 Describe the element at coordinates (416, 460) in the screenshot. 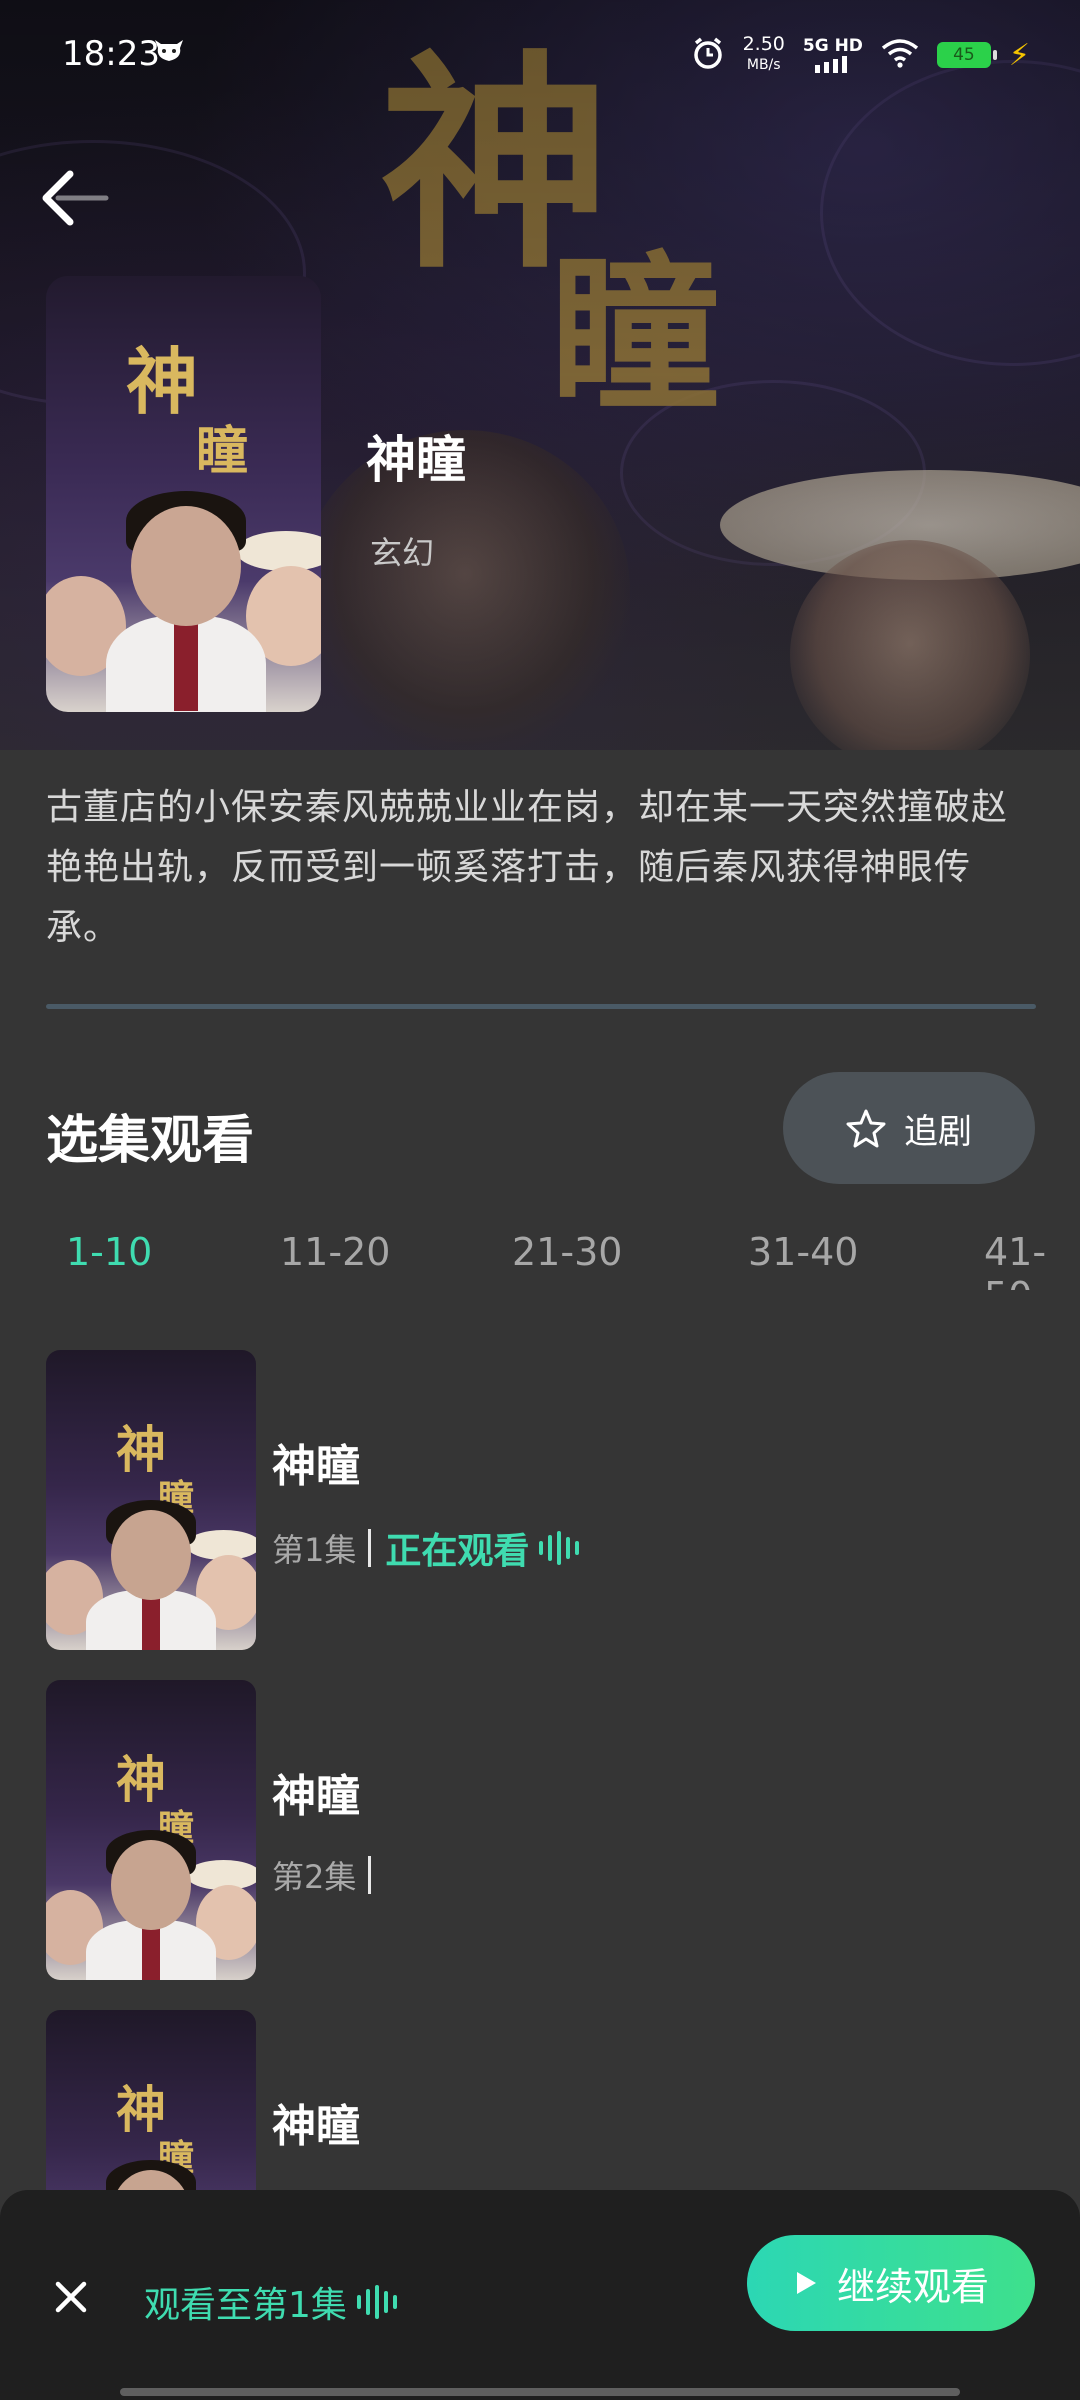

I see `drama-title: 神瞳` at that location.